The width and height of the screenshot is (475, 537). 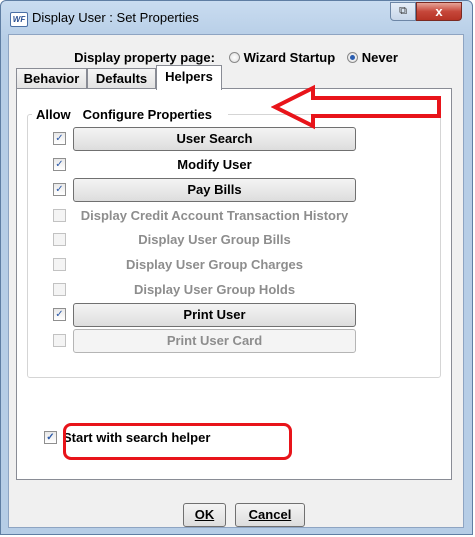 What do you see at coordinates (380, 57) in the screenshot?
I see `radio-never-label: Never` at bounding box center [380, 57].